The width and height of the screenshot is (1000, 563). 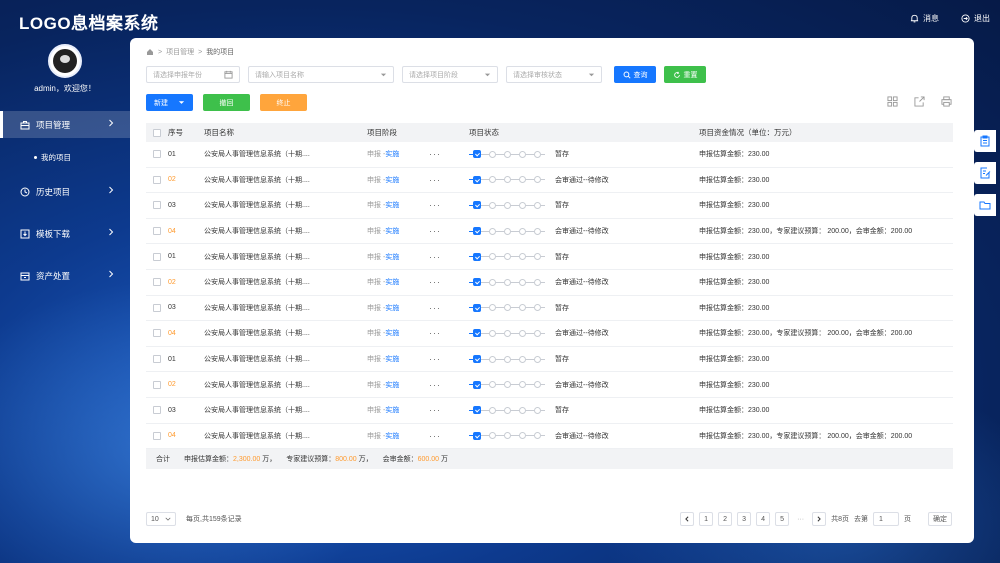 I want to click on goto-confirm-button: 确定, so click(x=940, y=519).